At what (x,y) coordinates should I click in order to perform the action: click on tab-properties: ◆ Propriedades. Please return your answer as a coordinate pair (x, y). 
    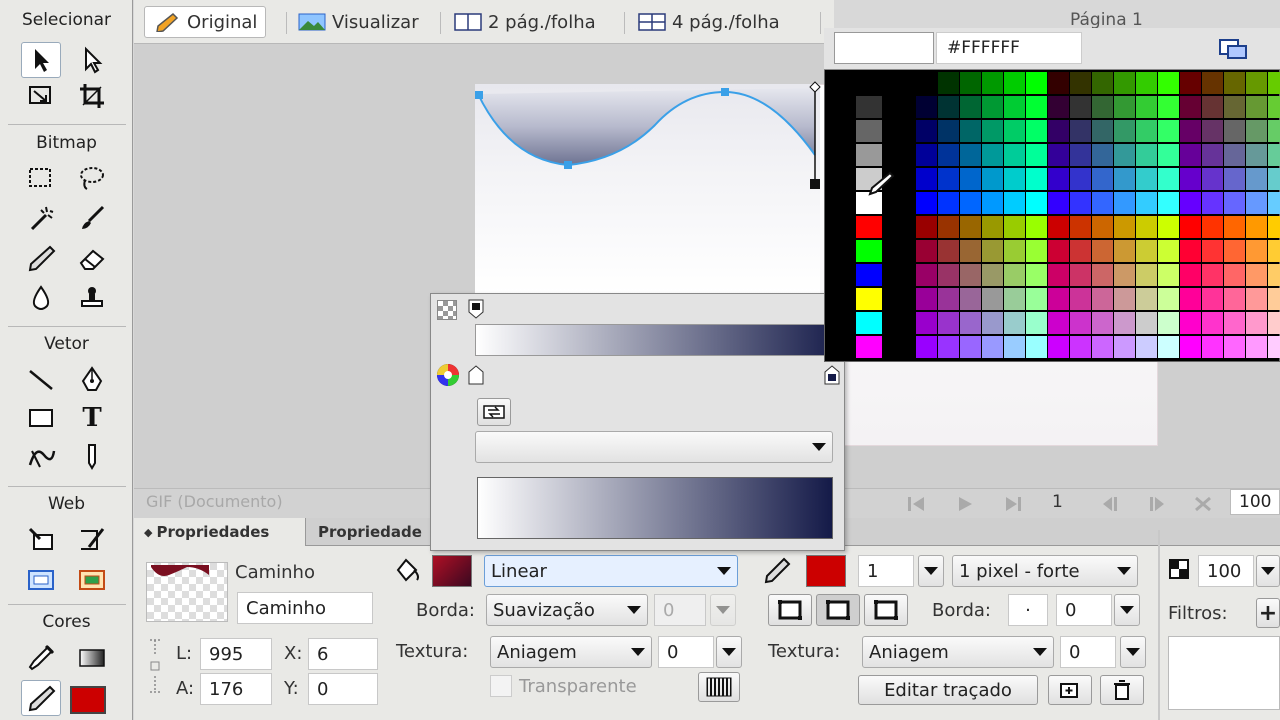
    Looking at the image, I should click on (220, 532).